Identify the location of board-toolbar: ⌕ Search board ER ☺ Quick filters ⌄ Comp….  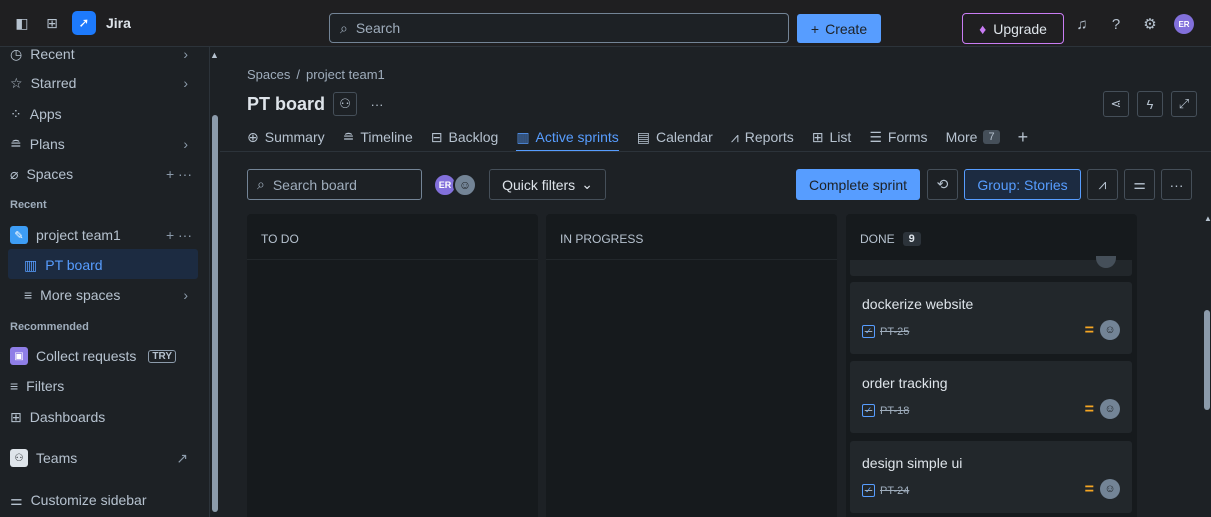
(722, 185).